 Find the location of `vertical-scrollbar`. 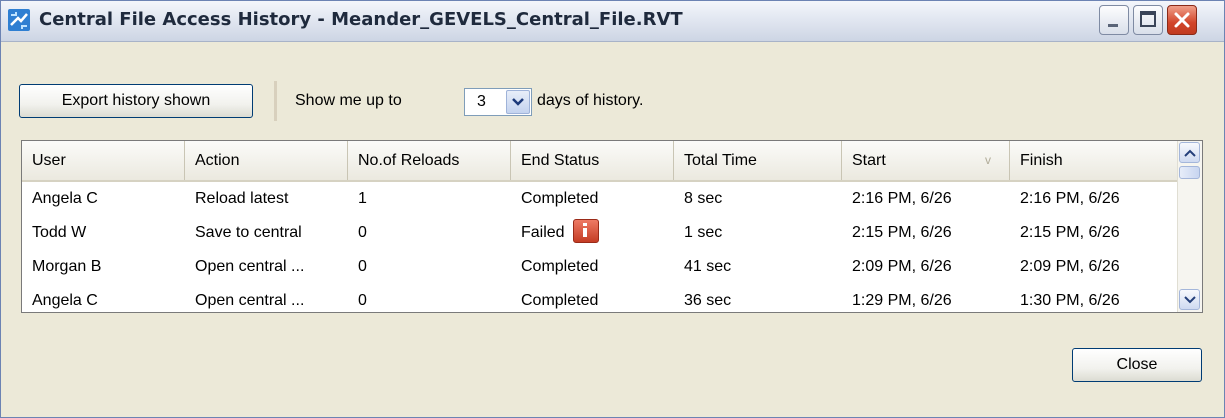

vertical-scrollbar is located at coordinates (1189, 226).